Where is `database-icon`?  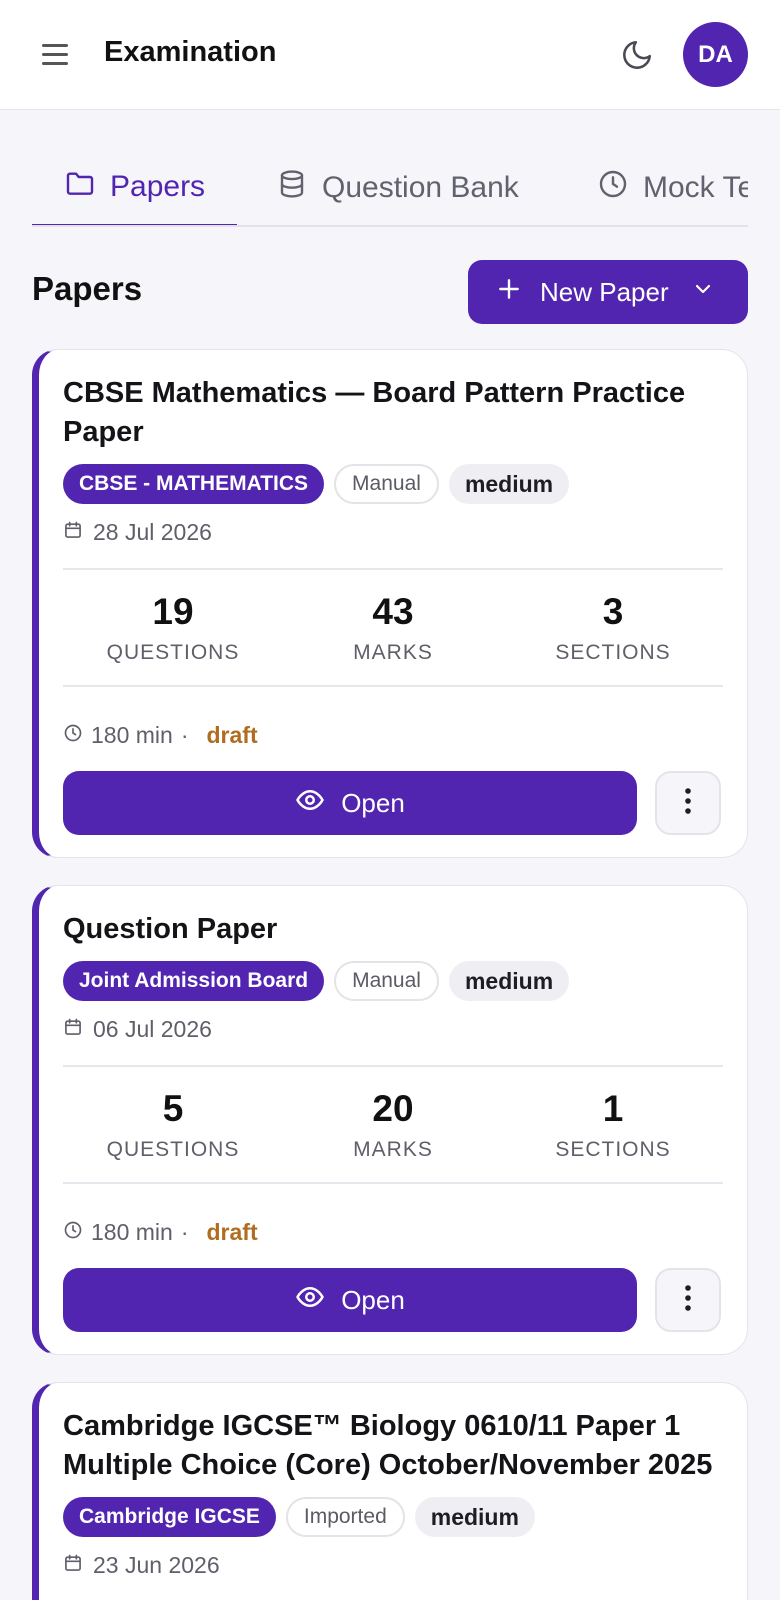 database-icon is located at coordinates (292, 188).